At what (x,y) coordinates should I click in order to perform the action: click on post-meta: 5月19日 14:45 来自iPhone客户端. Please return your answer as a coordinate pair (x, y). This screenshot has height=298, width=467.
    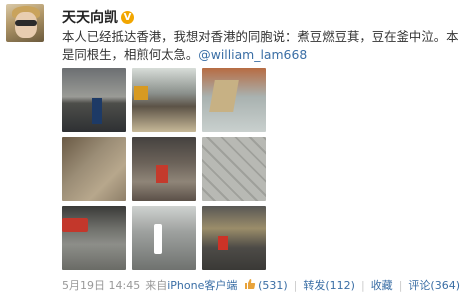
    Looking at the image, I should click on (149, 285).